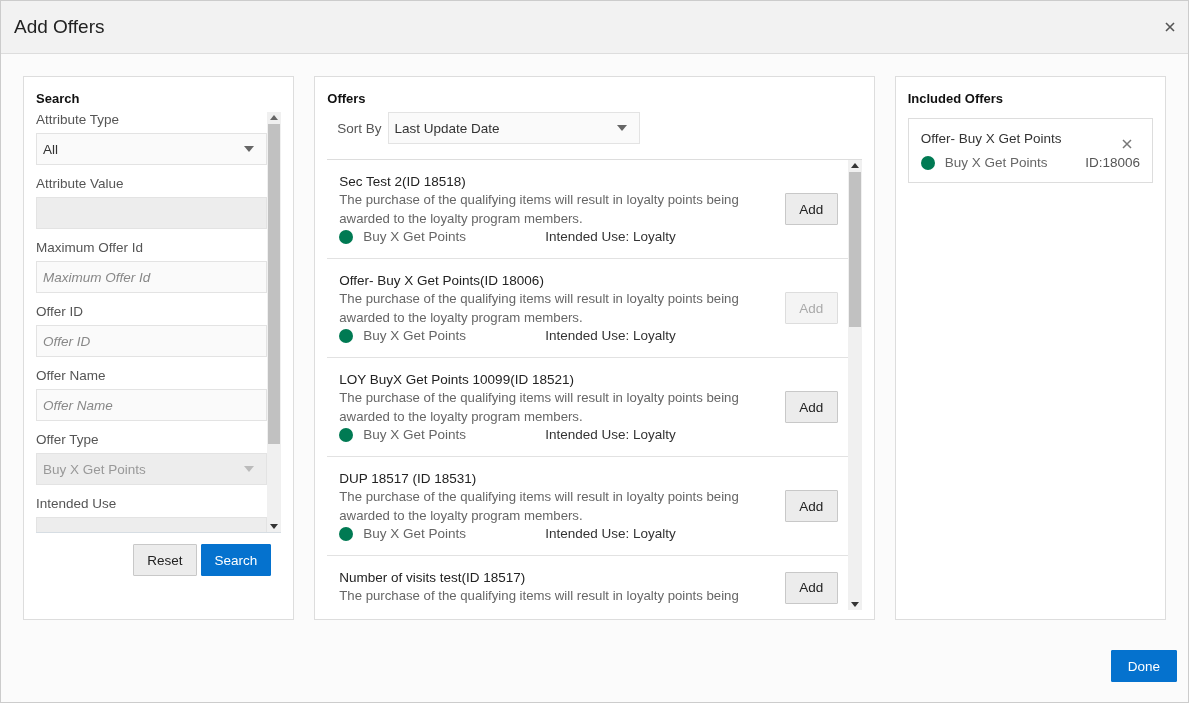  I want to click on panel-title: Search, so click(58, 98).